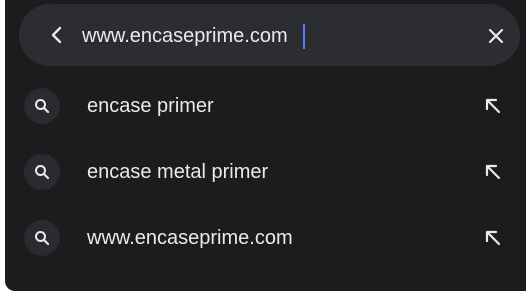 The height and width of the screenshot is (291, 526). What do you see at coordinates (304, 36) in the screenshot?
I see `text-caret` at bounding box center [304, 36].